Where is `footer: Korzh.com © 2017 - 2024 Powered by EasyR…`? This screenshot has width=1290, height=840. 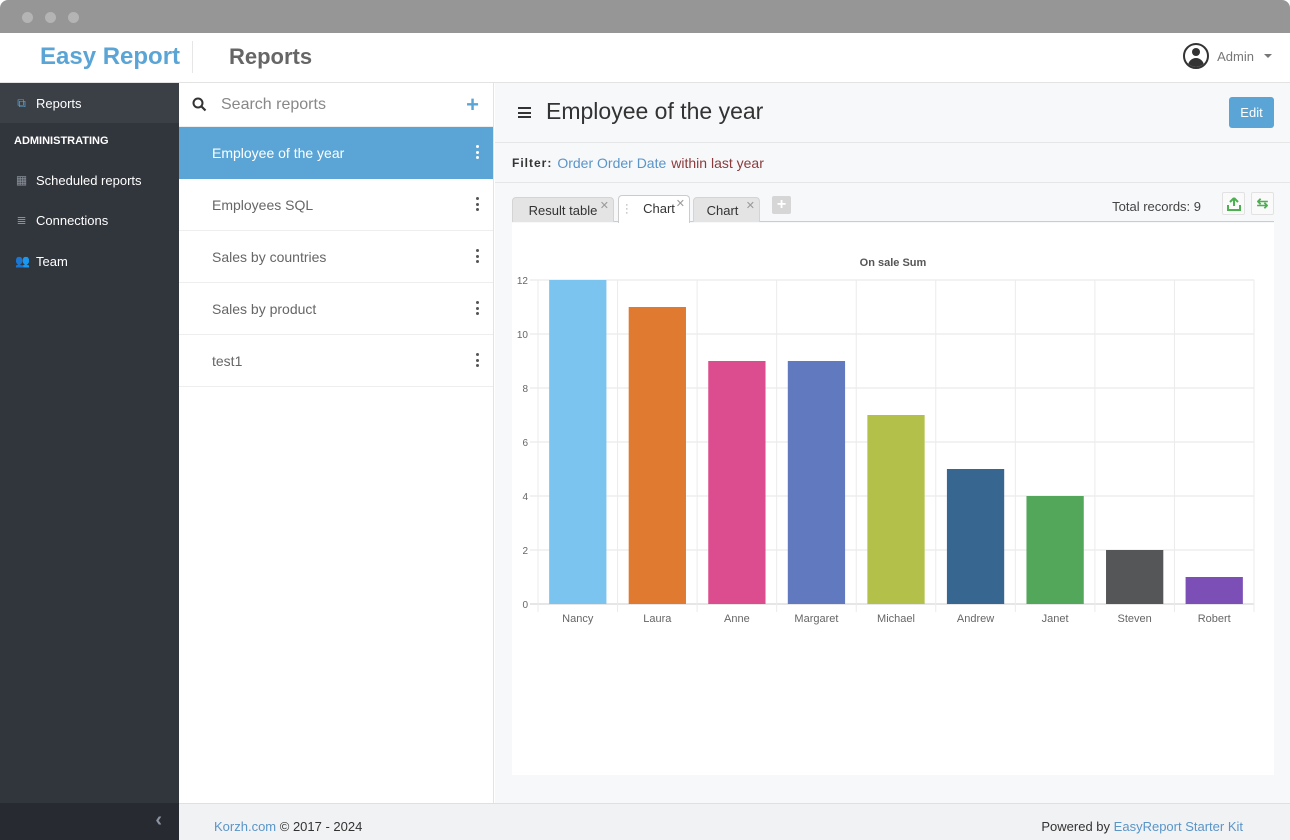 footer: Korzh.com © 2017 - 2024 Powered by EasyR… is located at coordinates (734, 821).